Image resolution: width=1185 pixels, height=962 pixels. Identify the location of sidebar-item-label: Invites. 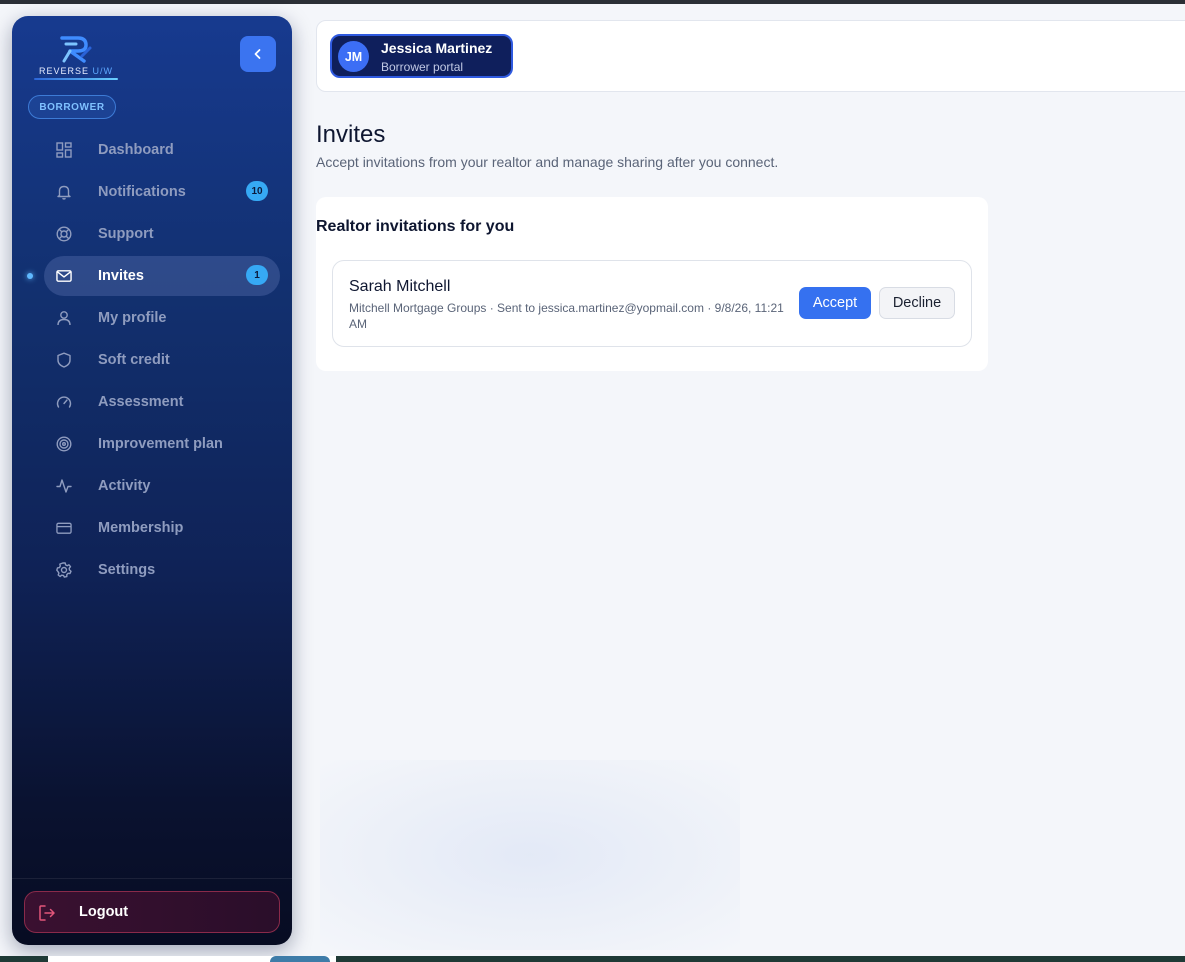
(121, 276).